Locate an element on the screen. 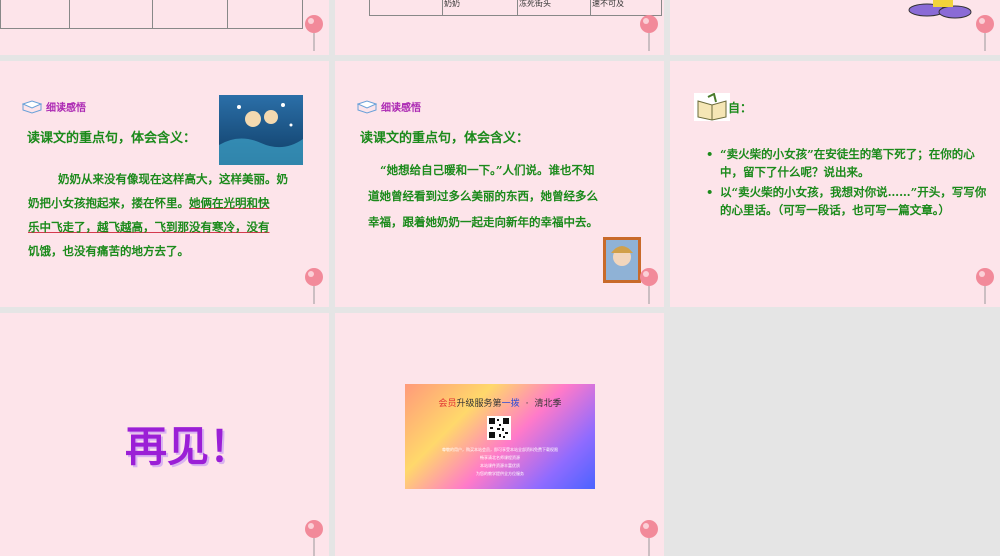 The height and width of the screenshot is (556, 1000). empty-grid-cell is located at coordinates (835, 434).